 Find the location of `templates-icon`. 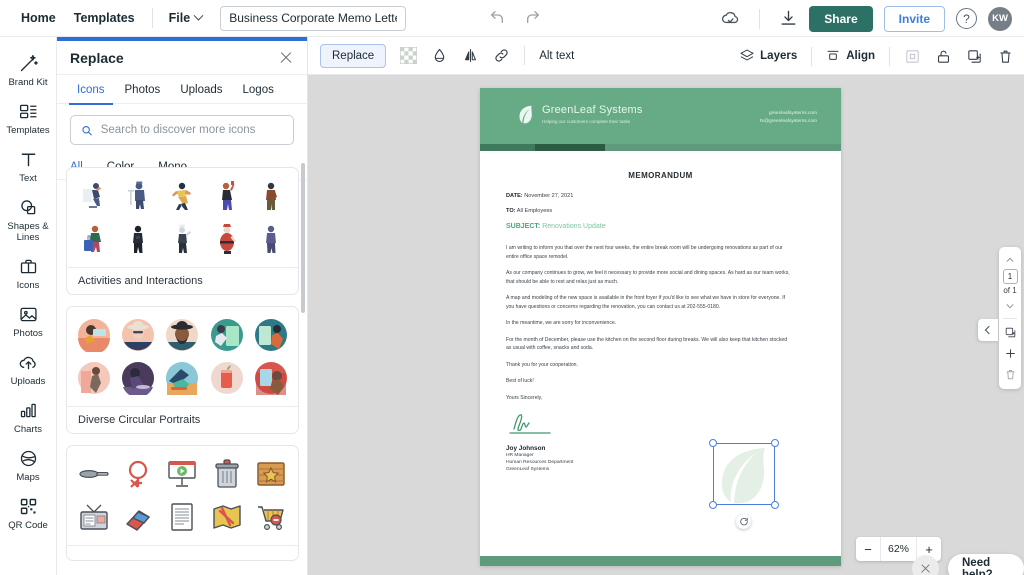

templates-icon is located at coordinates (27, 111).